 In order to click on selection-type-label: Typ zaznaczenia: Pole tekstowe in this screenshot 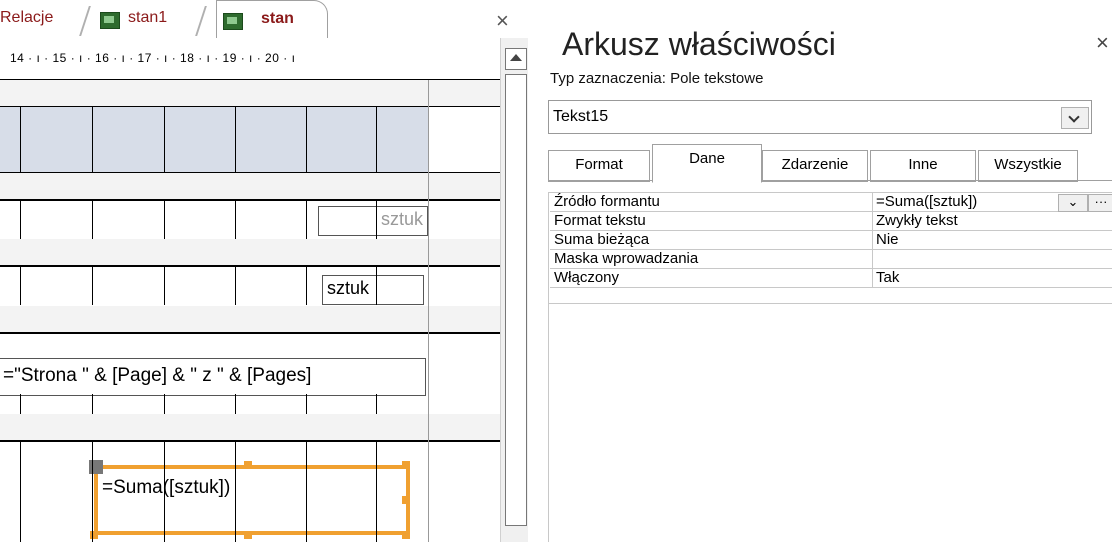, I will do `click(657, 78)`.